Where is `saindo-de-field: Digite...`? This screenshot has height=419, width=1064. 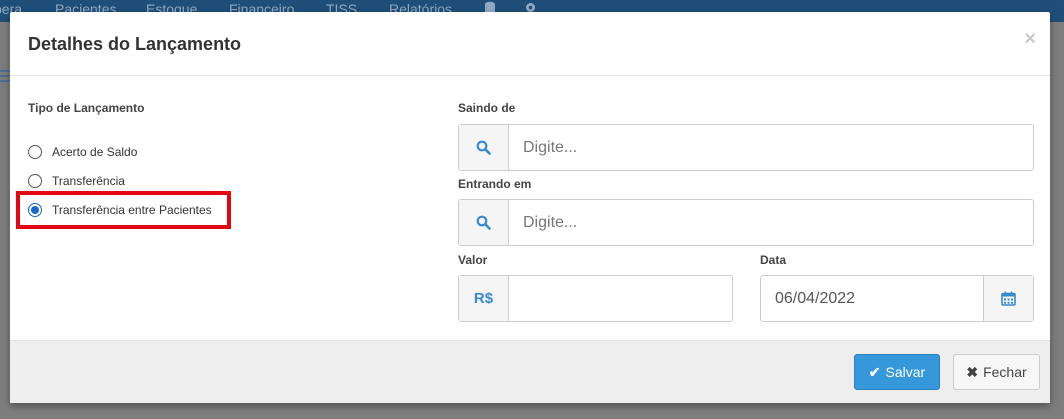 saindo-de-field: Digite... is located at coordinates (746, 147).